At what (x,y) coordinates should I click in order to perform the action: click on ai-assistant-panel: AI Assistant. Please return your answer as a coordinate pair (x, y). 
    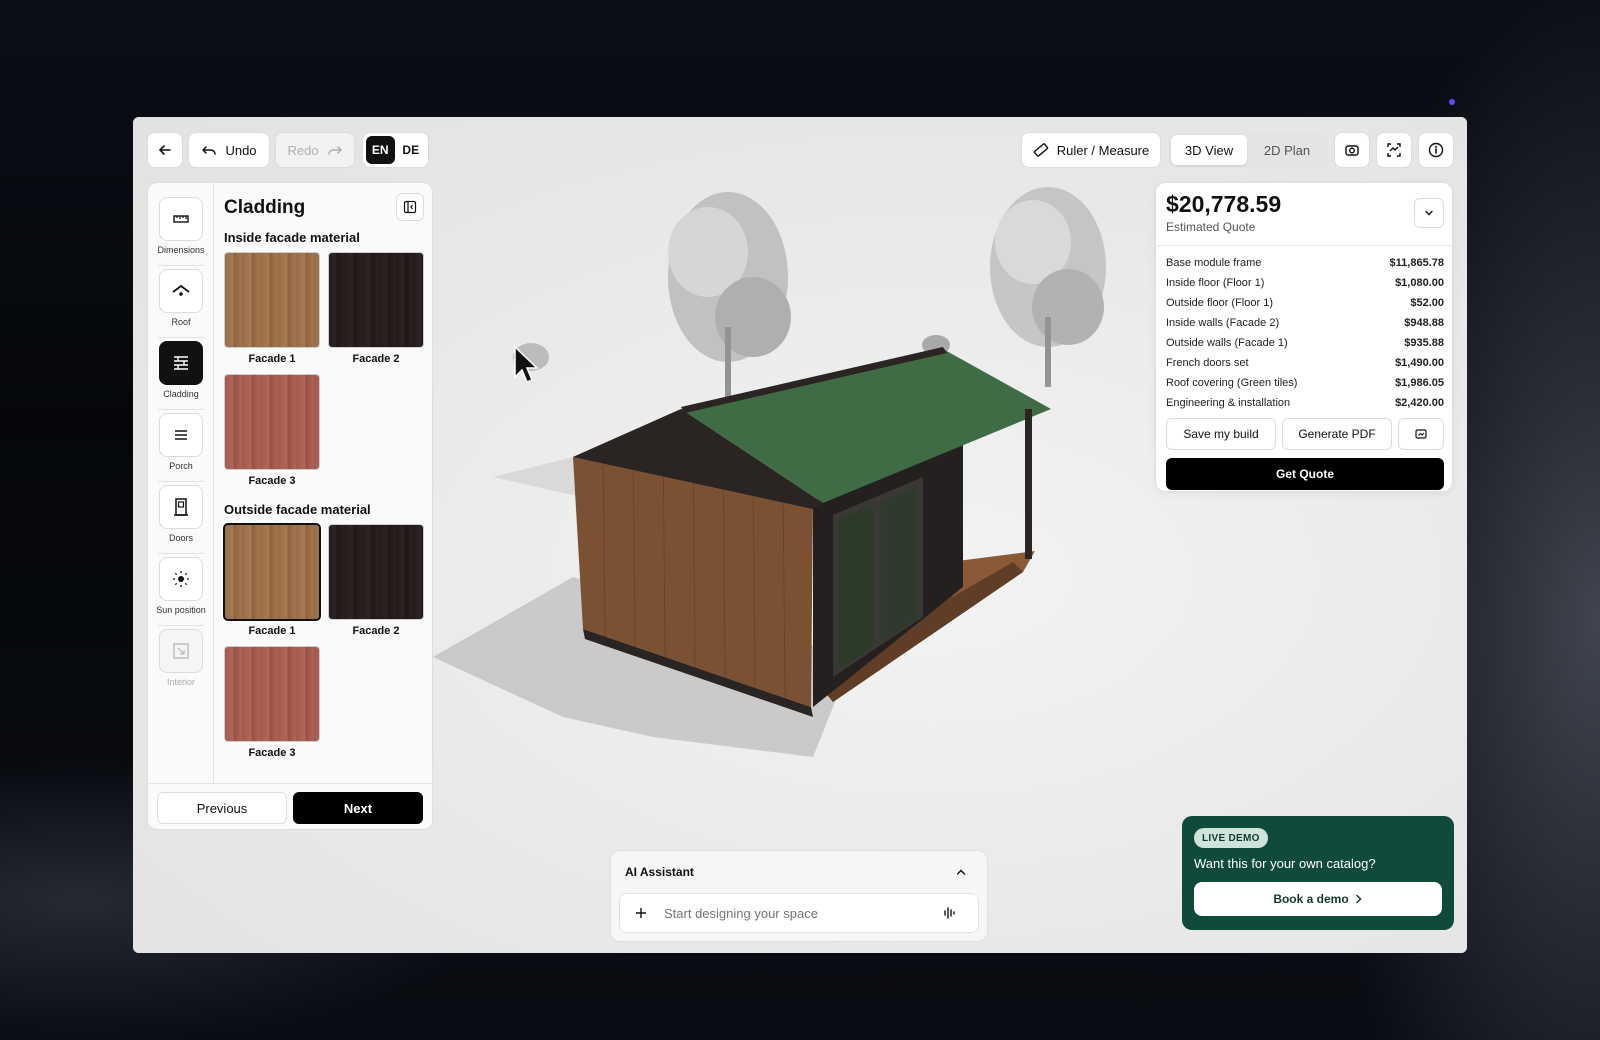
    Looking at the image, I should click on (799, 896).